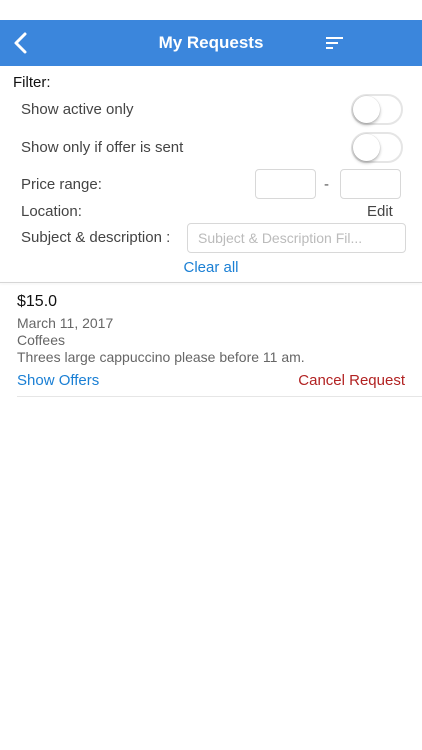 The image size is (422, 750). I want to click on request-price: $15.0, so click(37, 301).